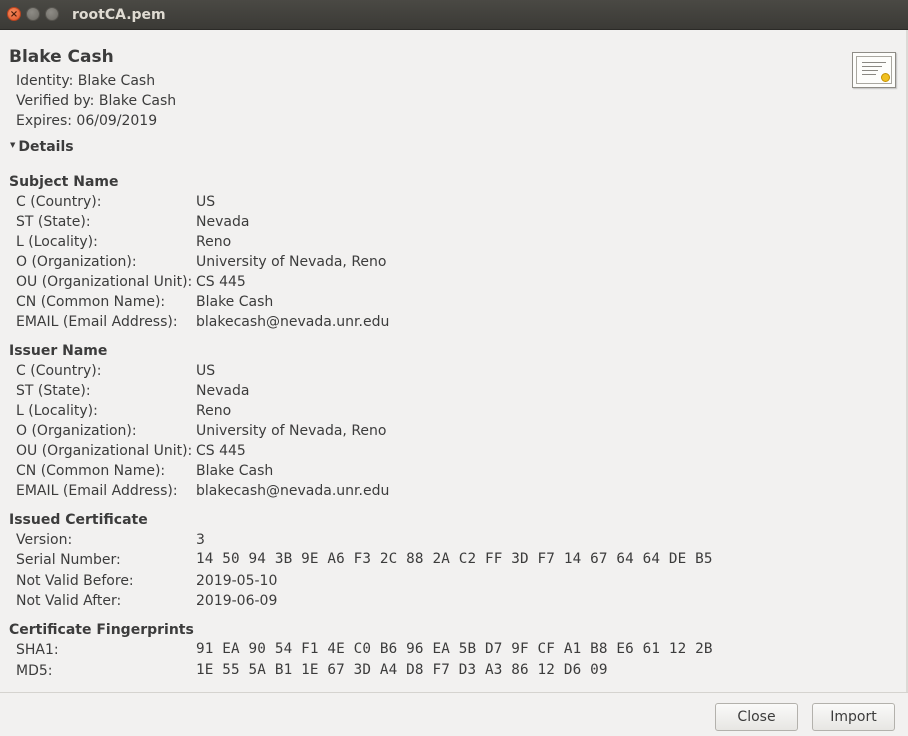  Describe the element at coordinates (53, 391) in the screenshot. I see `issuer-label: ST (State):` at that location.